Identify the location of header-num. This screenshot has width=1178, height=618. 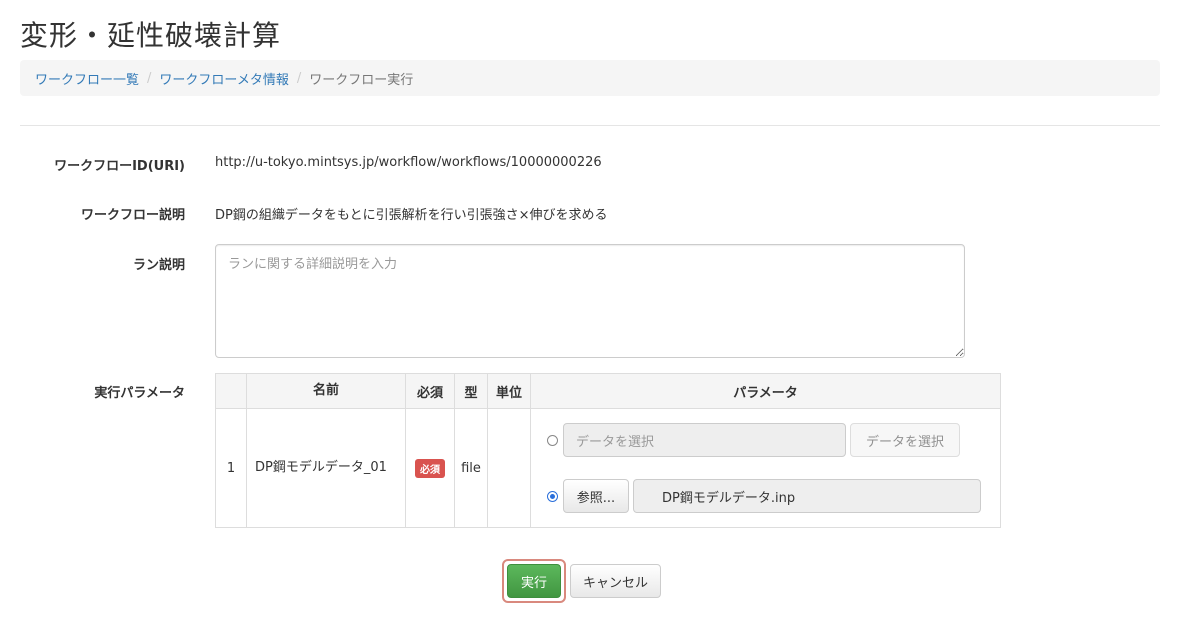
(231, 391).